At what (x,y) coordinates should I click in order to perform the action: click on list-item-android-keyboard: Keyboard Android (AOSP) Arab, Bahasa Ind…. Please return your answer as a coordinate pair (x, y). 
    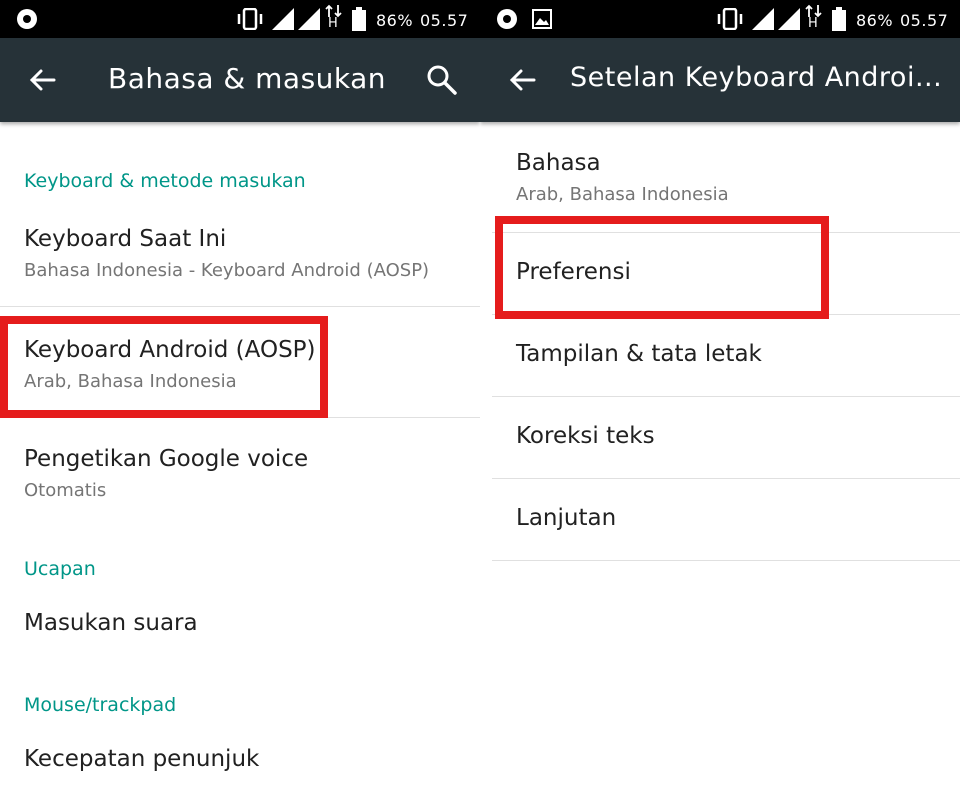
    Looking at the image, I should click on (240, 362).